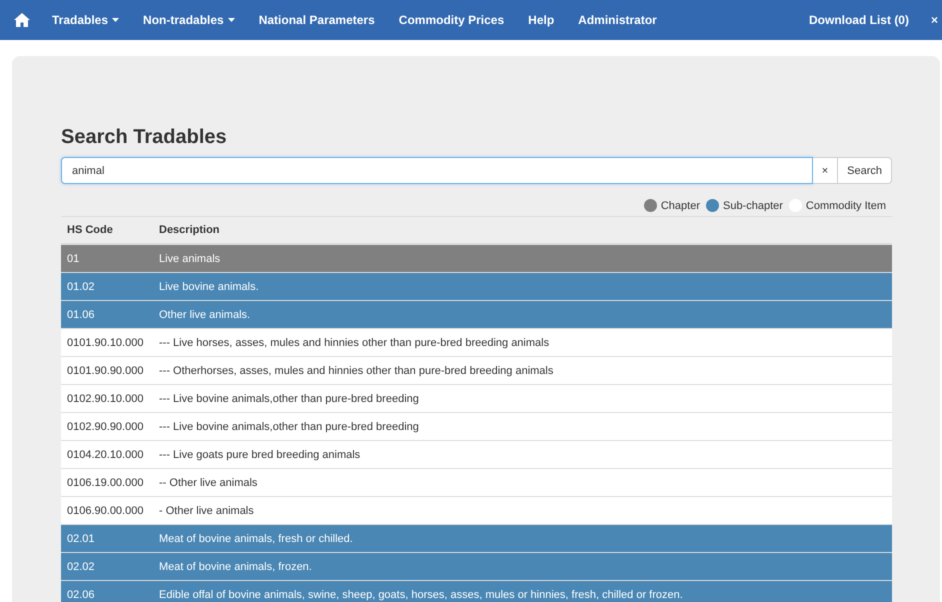  I want to click on table-row: 01 Live animals, so click(476, 258).